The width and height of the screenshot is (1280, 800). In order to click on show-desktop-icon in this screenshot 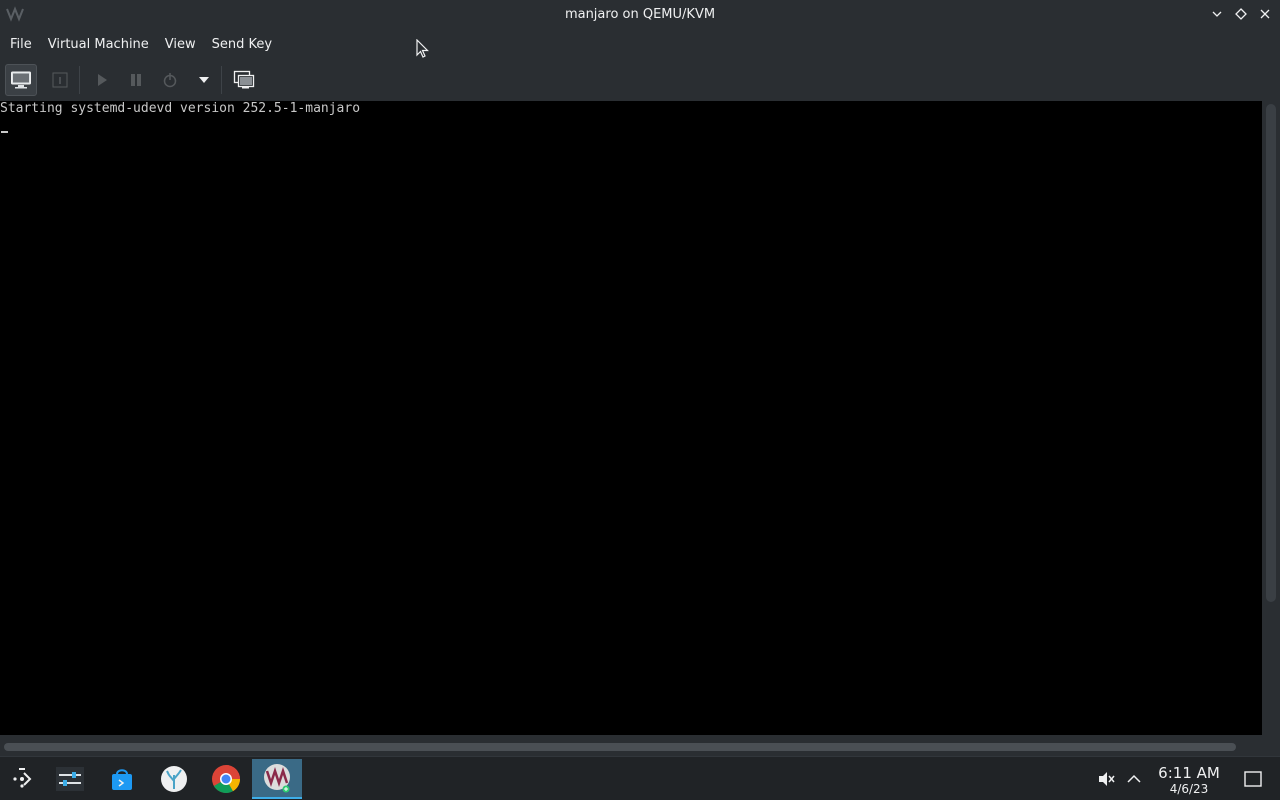, I will do `click(1253, 779)`.